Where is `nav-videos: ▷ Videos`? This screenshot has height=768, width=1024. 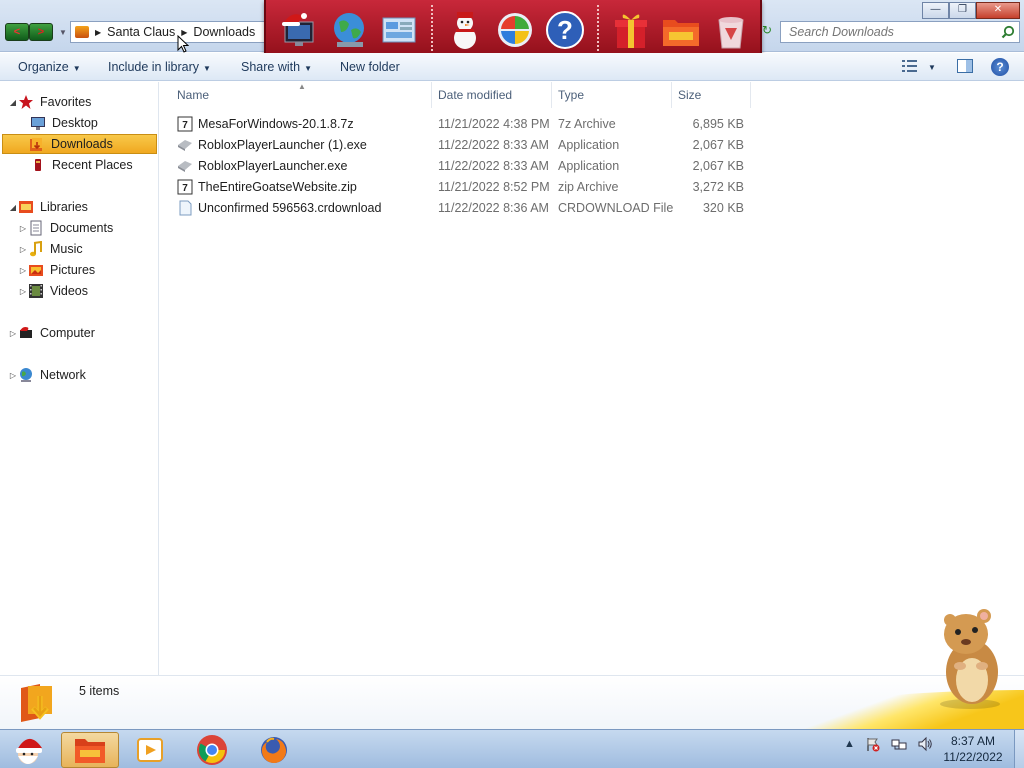
nav-videos: ▷ Videos is located at coordinates (53, 291).